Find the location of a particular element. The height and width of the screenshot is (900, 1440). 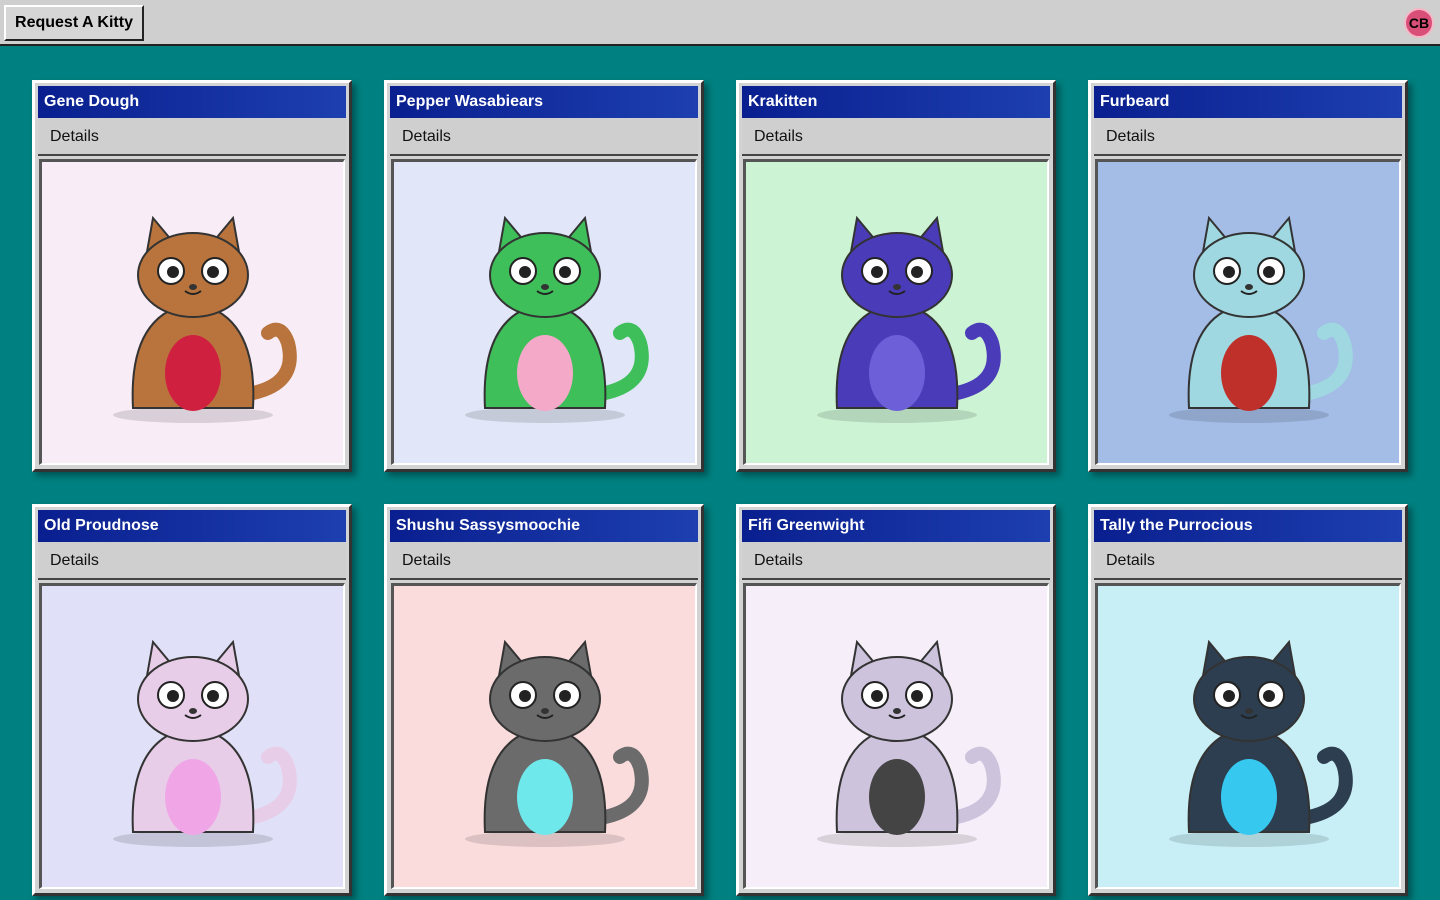

kitty-card: Old Proudnose Details is located at coordinates (192, 700).